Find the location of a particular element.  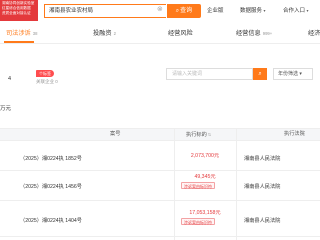

tab-label: 投融资 is located at coordinates (102, 33).